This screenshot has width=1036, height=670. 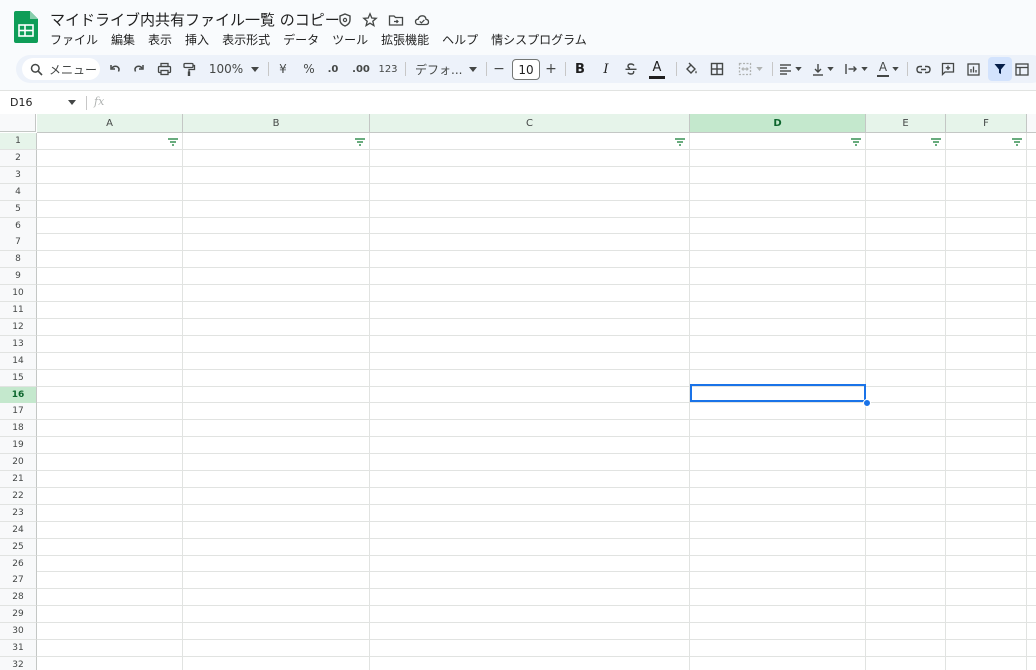 I want to click on merge-cells-button, so click(x=750, y=69).